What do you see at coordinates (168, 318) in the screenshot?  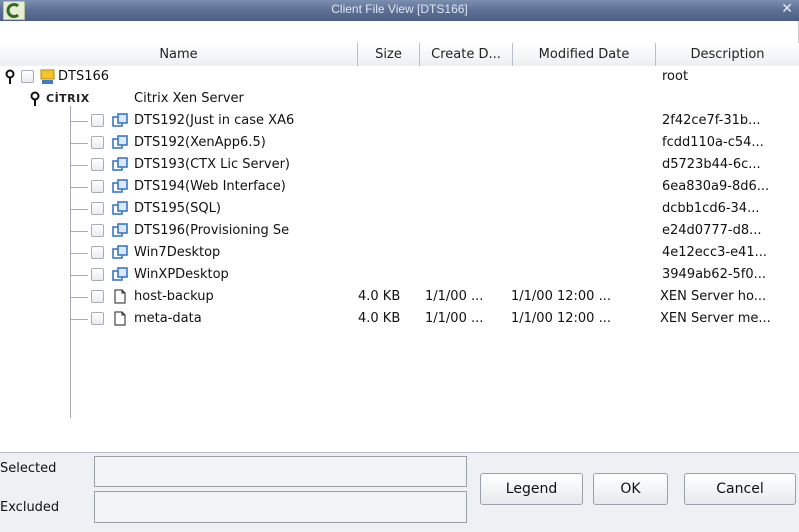 I see `item-name: meta-data` at bounding box center [168, 318].